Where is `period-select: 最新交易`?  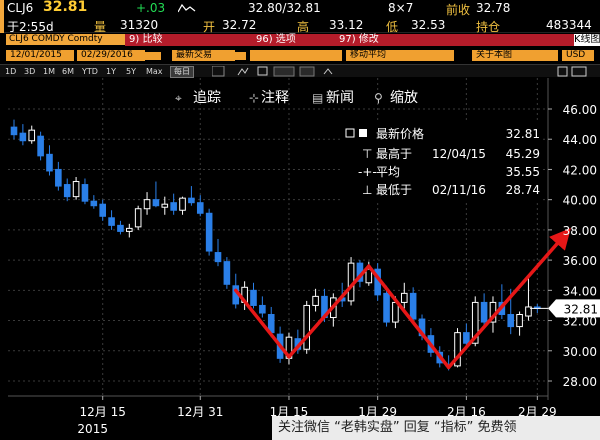
period-select: 最新交易 is located at coordinates (203, 55).